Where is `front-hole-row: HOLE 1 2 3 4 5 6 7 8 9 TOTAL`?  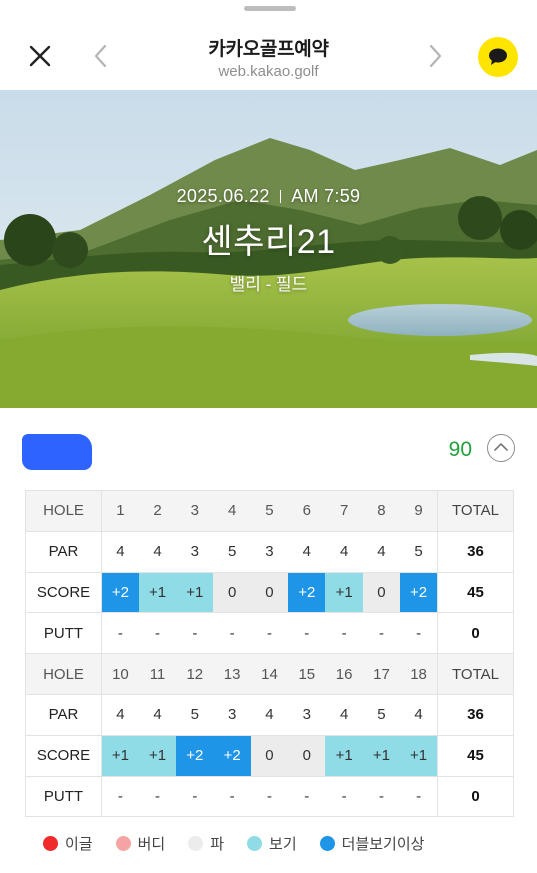
front-hole-row: HOLE 1 2 3 4 5 6 7 8 9 TOTAL is located at coordinates (269, 511).